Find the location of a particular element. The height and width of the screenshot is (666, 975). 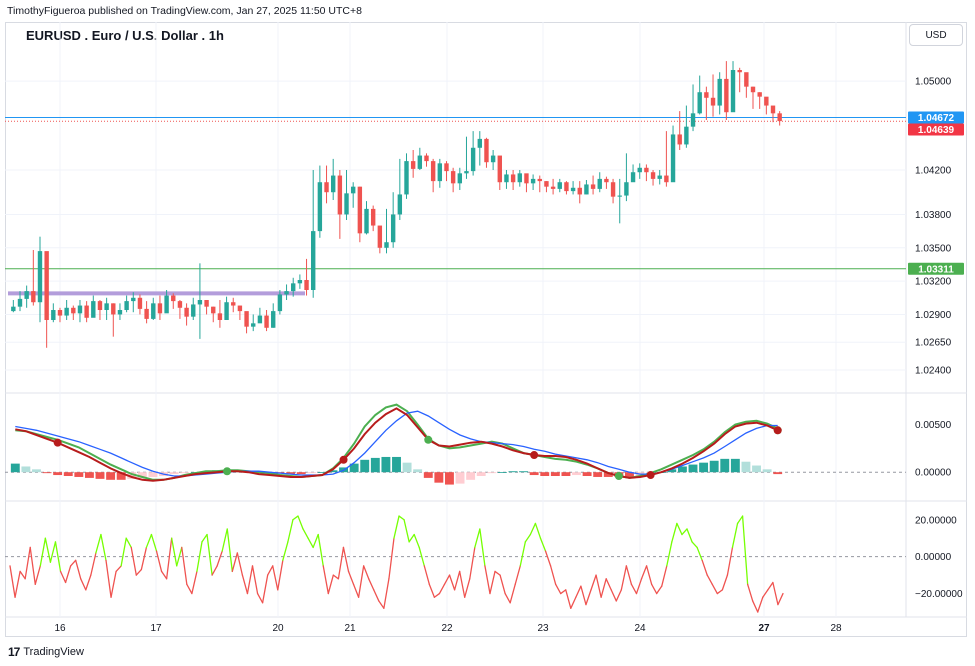

y-tick-label: 1.02650 is located at coordinates (933, 343).